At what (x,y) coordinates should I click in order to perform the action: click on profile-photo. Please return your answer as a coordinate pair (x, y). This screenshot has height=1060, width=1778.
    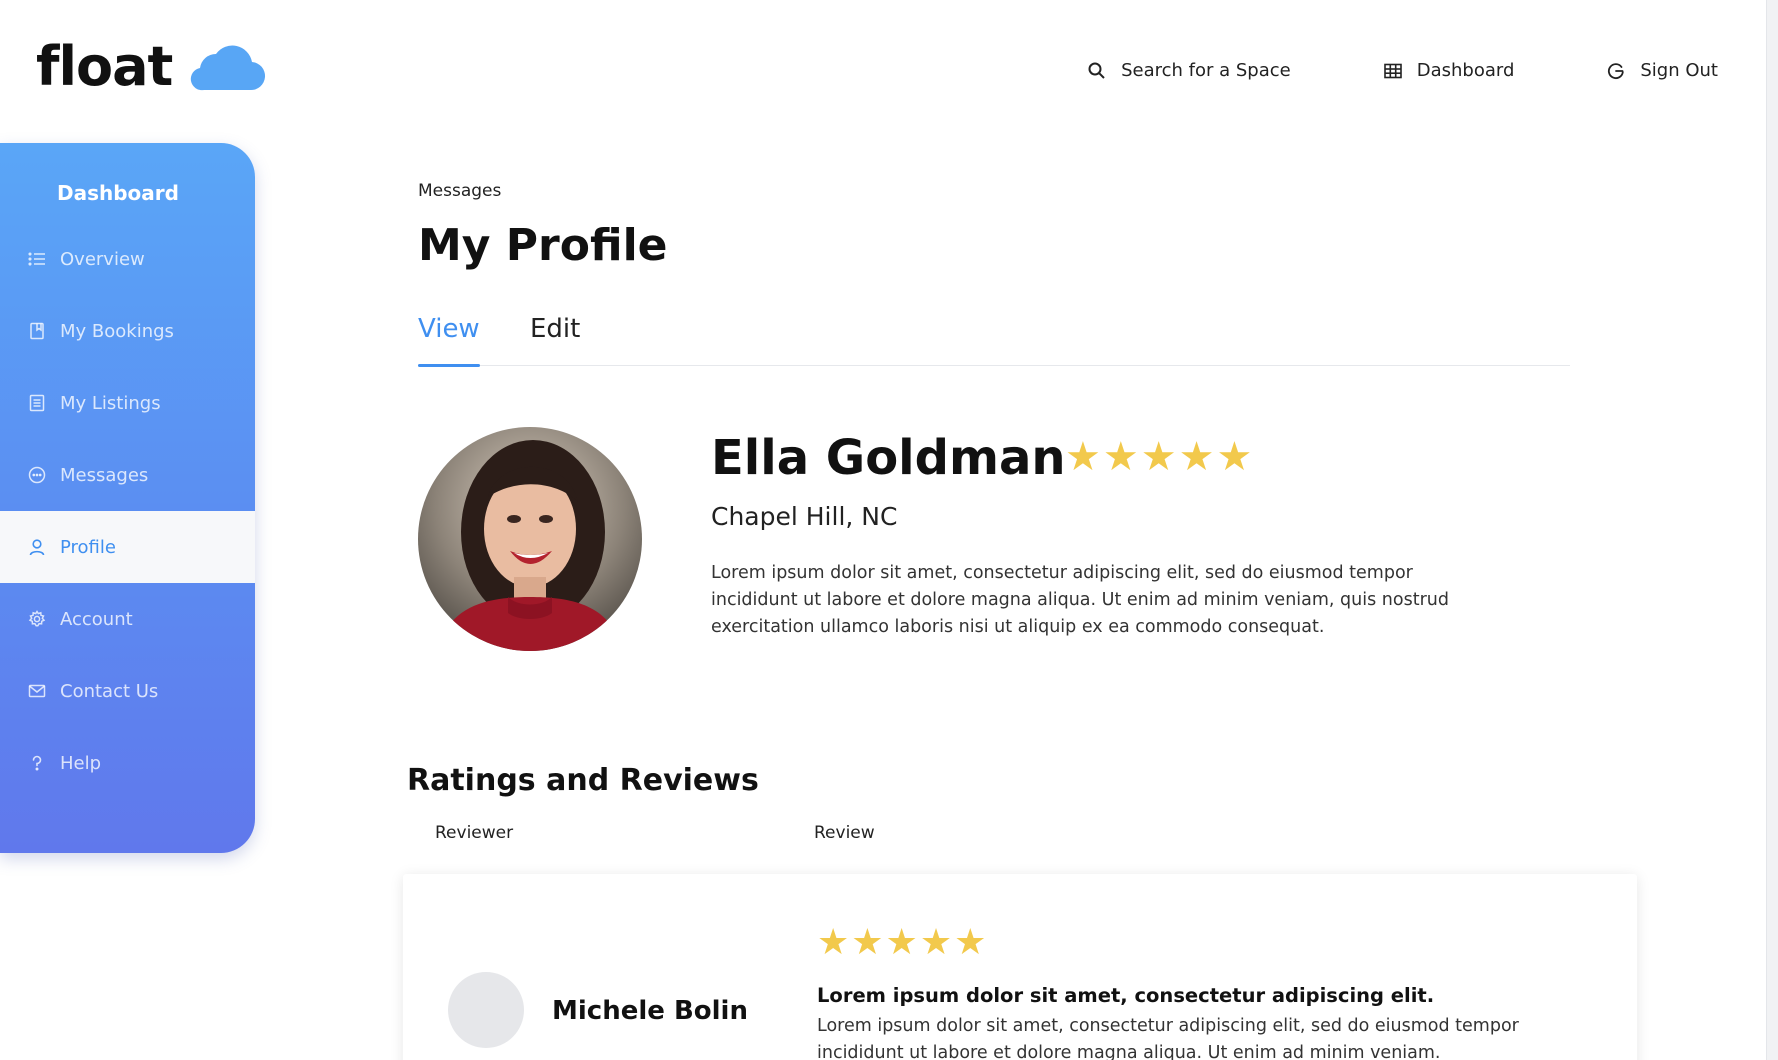
    Looking at the image, I should click on (530, 539).